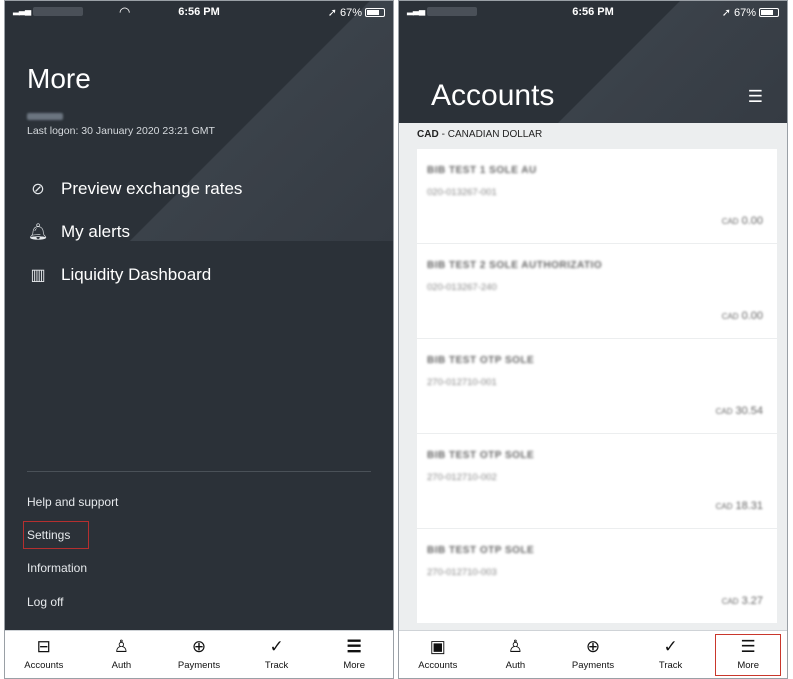  I want to click on filter-sliders-icon: ☰, so click(755, 97).